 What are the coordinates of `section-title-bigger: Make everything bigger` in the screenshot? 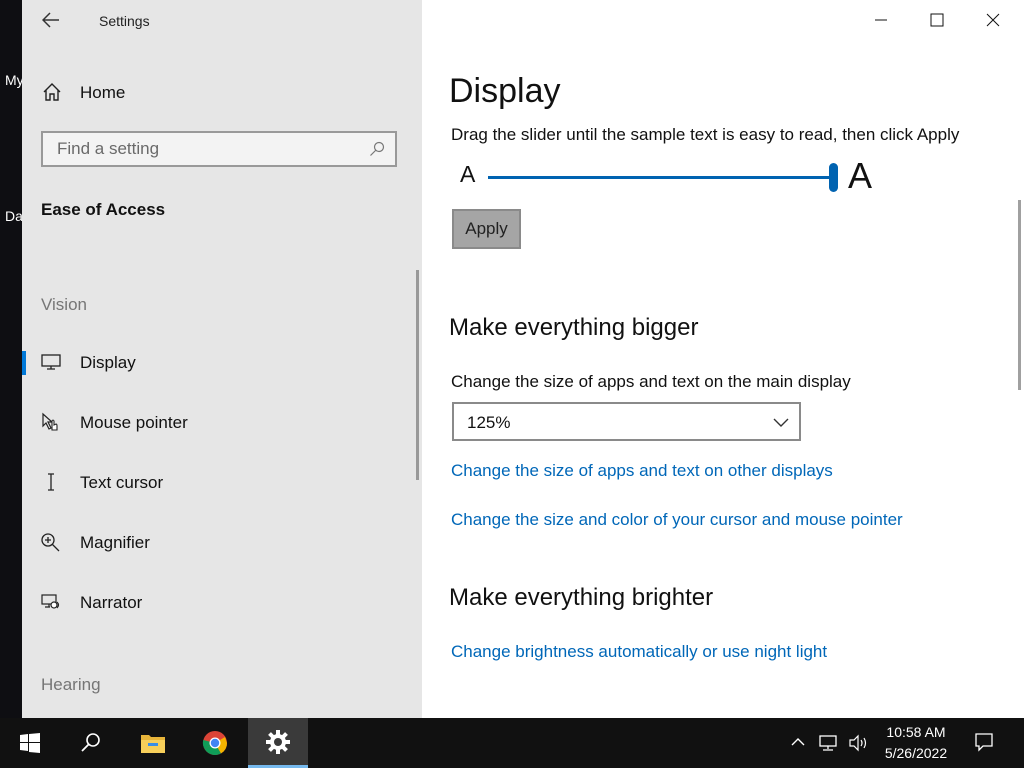 It's located at (574, 327).